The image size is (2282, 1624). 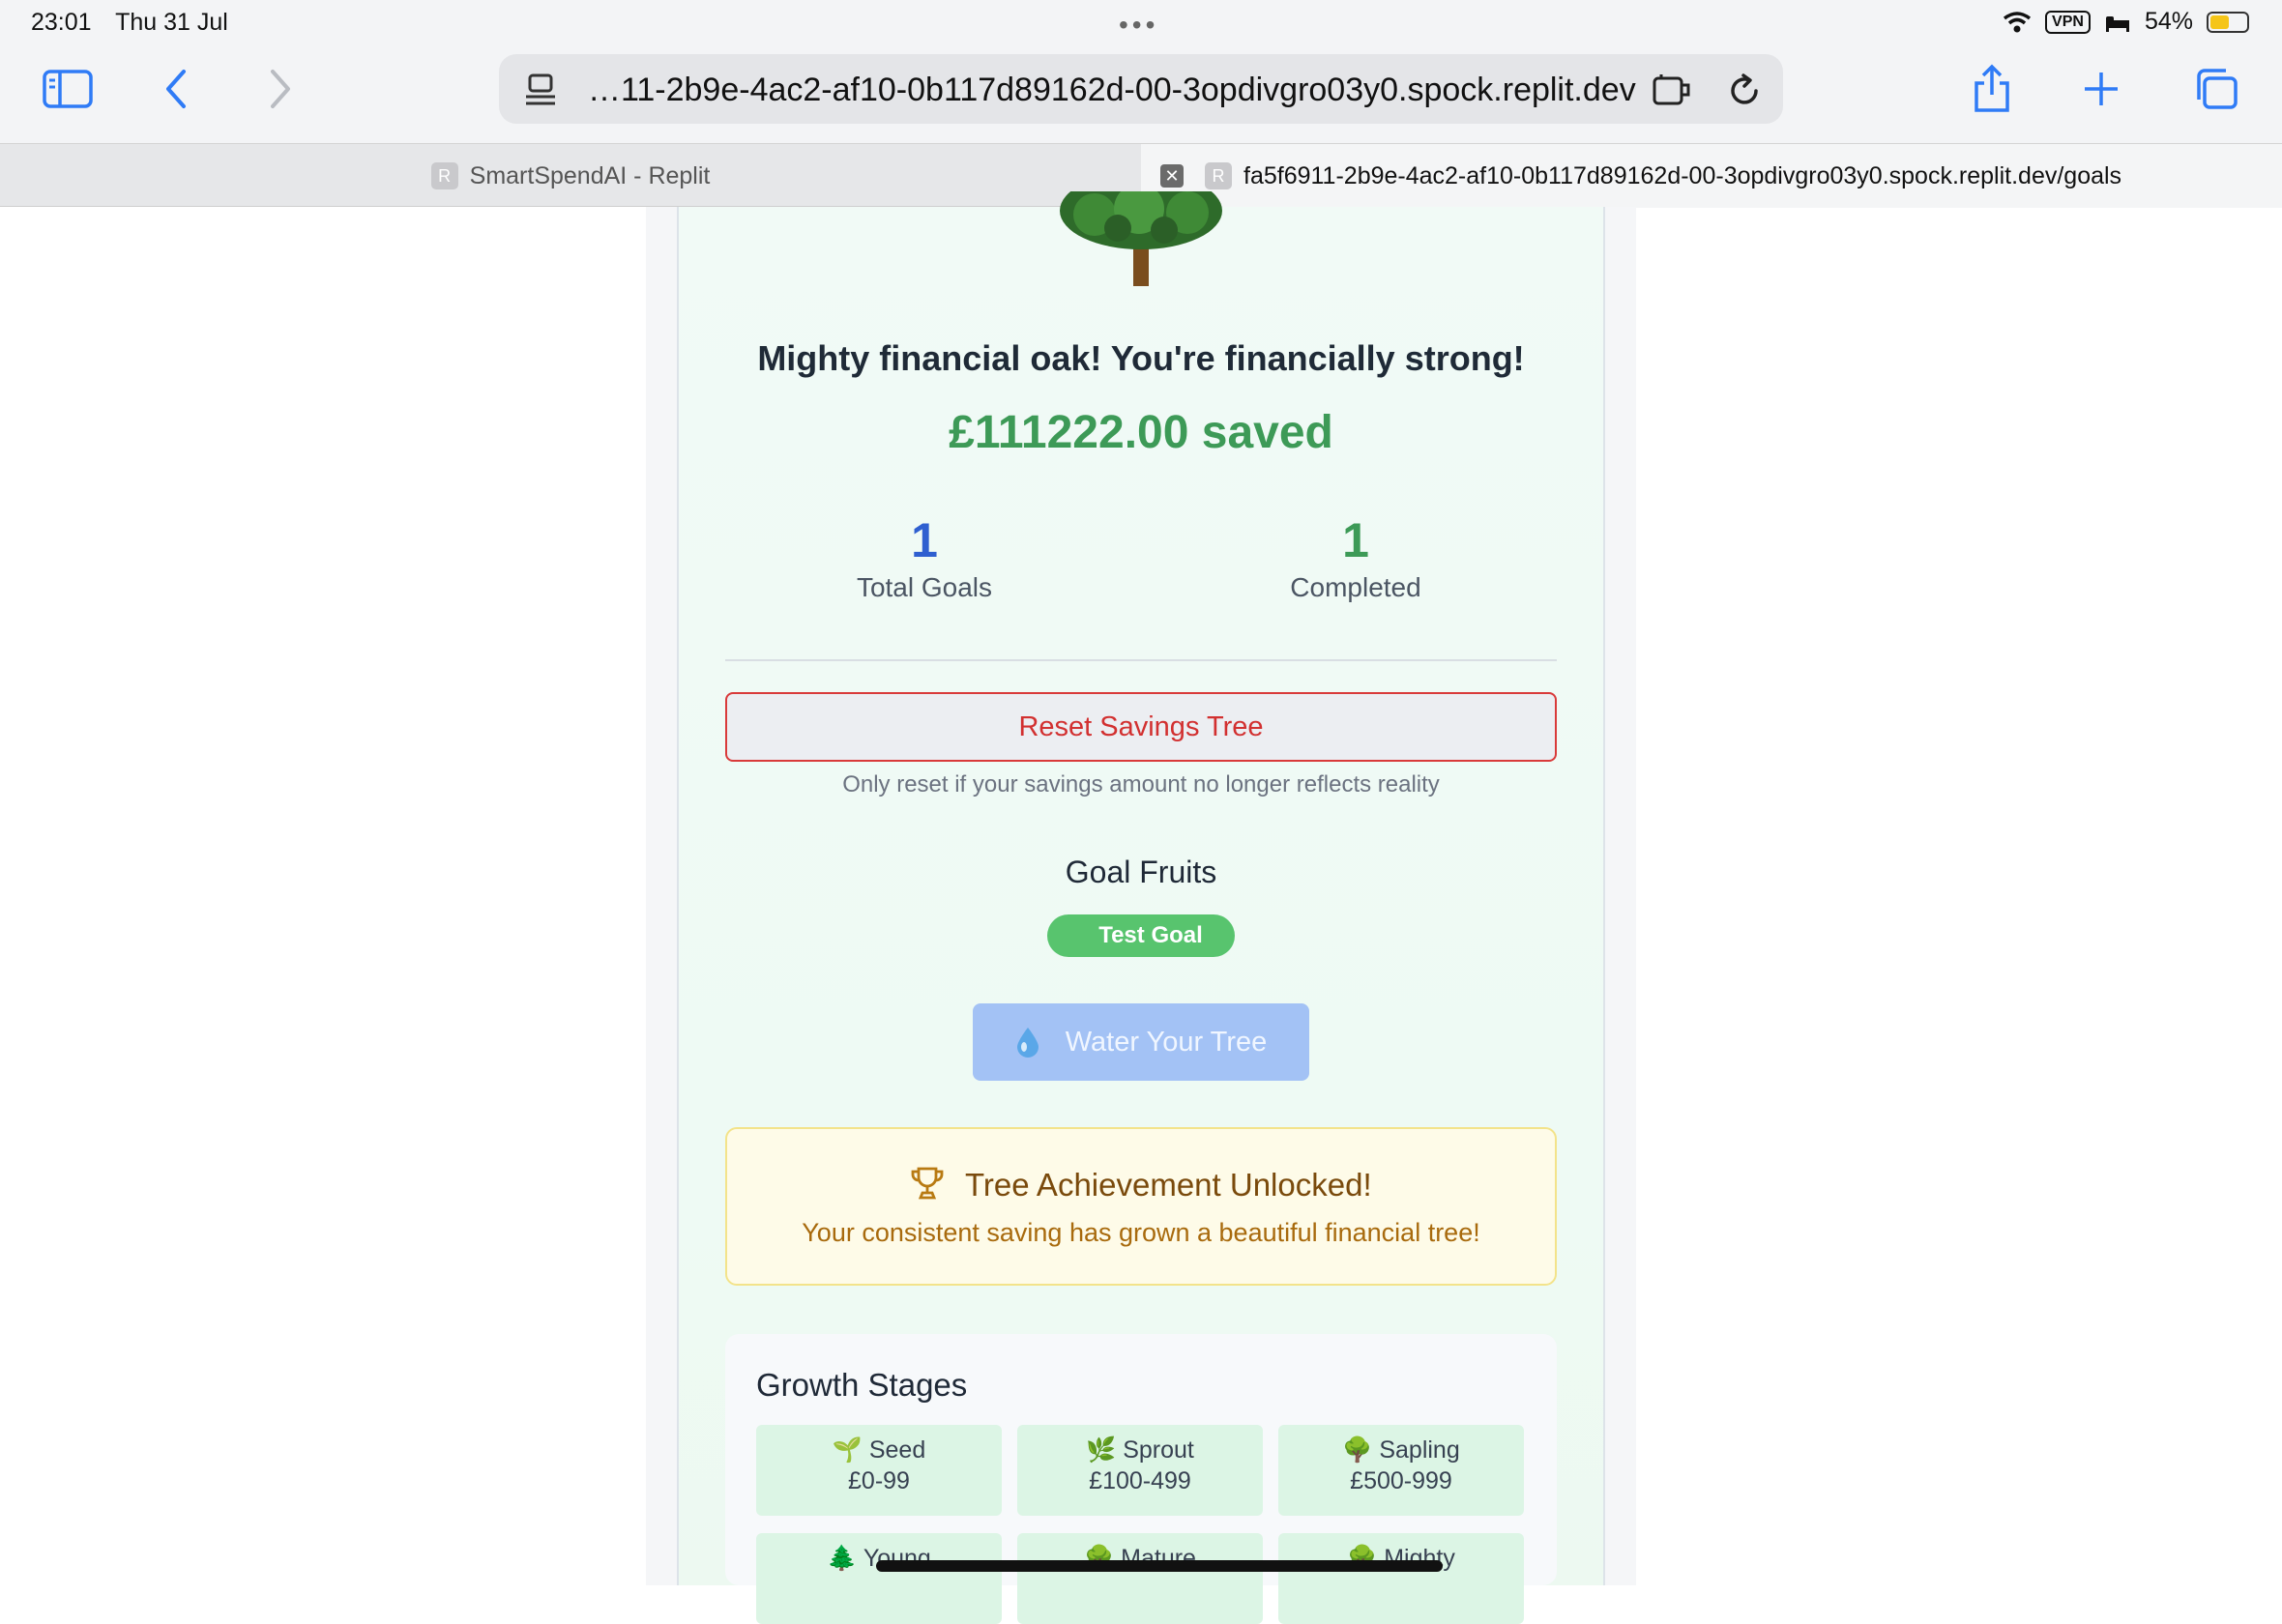 What do you see at coordinates (1168, 1185) in the screenshot?
I see `achievement-title: Tree Achievement Unlocked!` at bounding box center [1168, 1185].